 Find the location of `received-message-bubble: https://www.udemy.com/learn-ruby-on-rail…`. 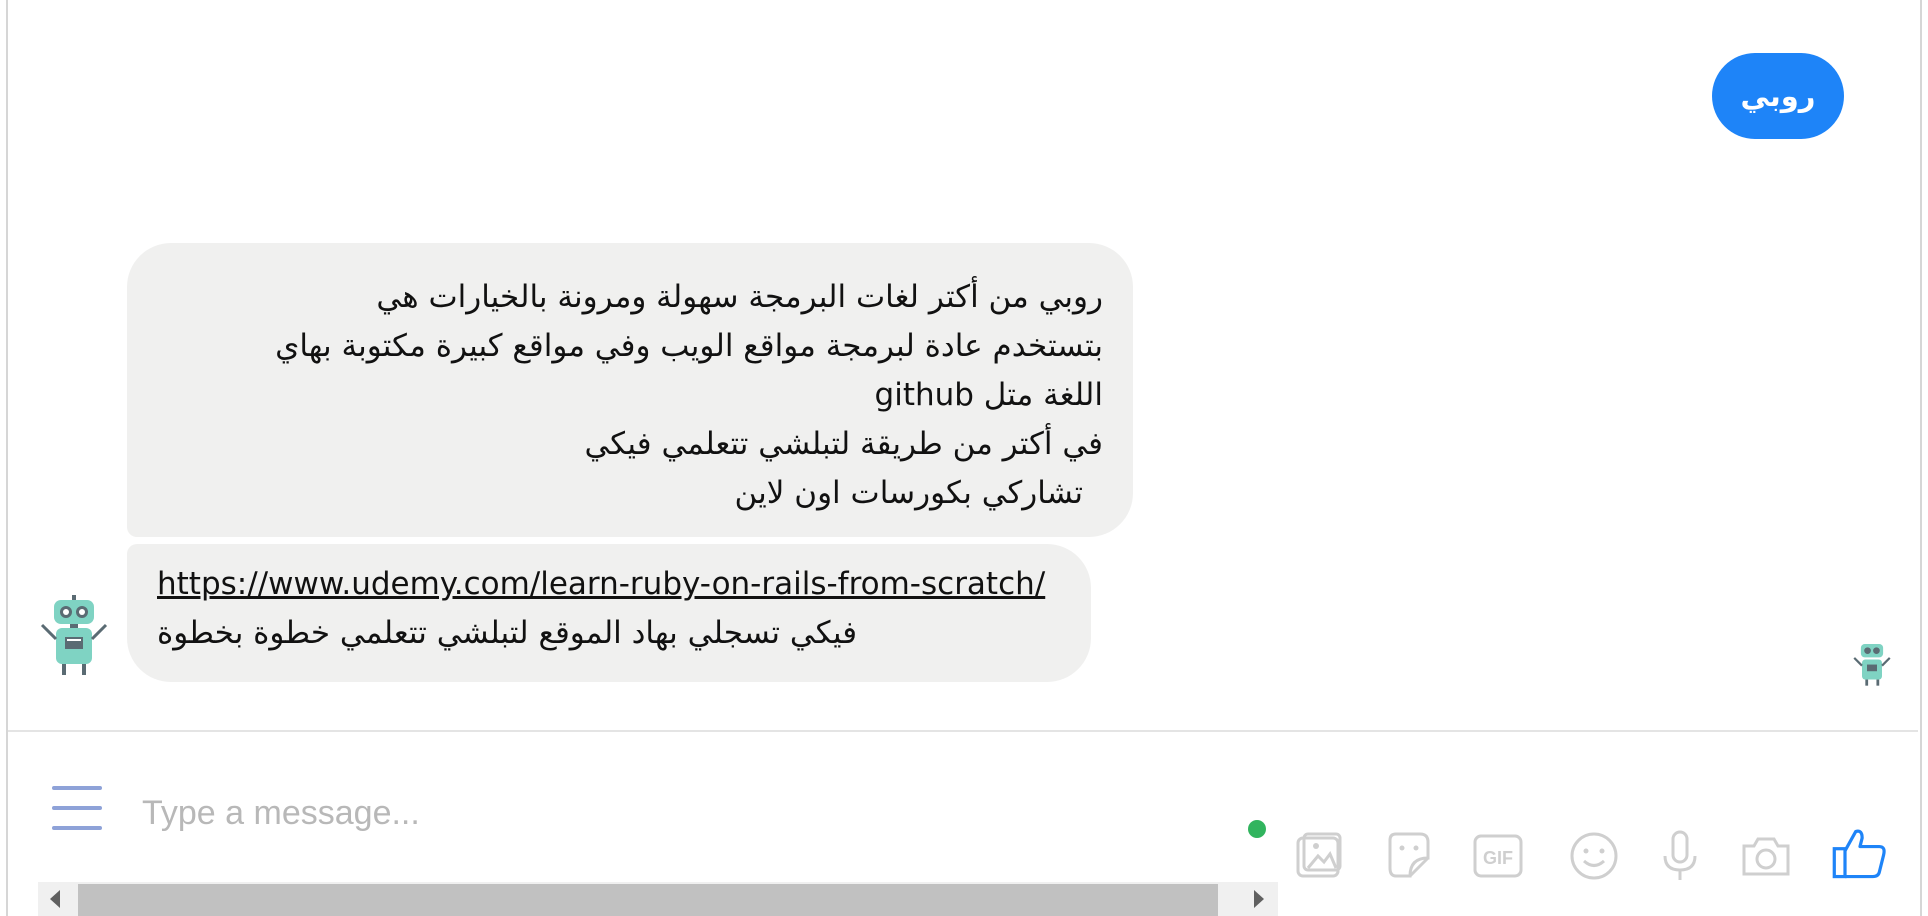

received-message-bubble: https://www.udemy.com/learn-ruby-on-rail… is located at coordinates (609, 613).